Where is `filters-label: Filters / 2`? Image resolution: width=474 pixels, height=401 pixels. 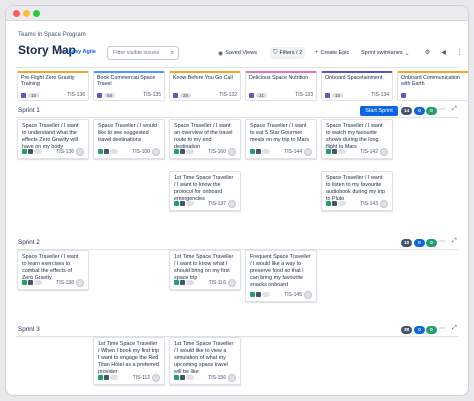 filters-label: Filters / 2 is located at coordinates (291, 53).